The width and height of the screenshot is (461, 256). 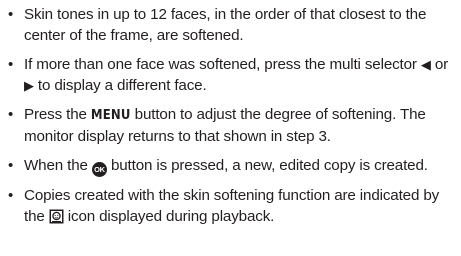 I want to click on right-arrow-icon: ▶, so click(x=29, y=85).